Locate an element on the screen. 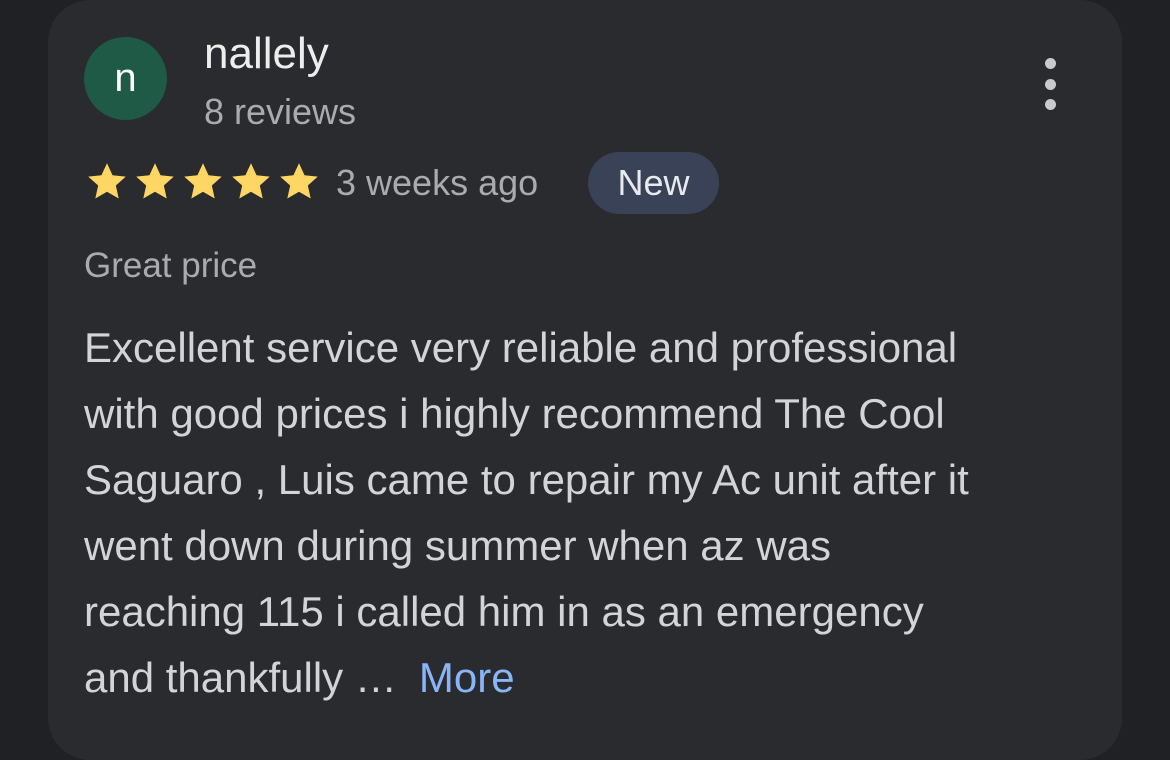  reviewer-review-count: 8 reviews is located at coordinates (280, 111).